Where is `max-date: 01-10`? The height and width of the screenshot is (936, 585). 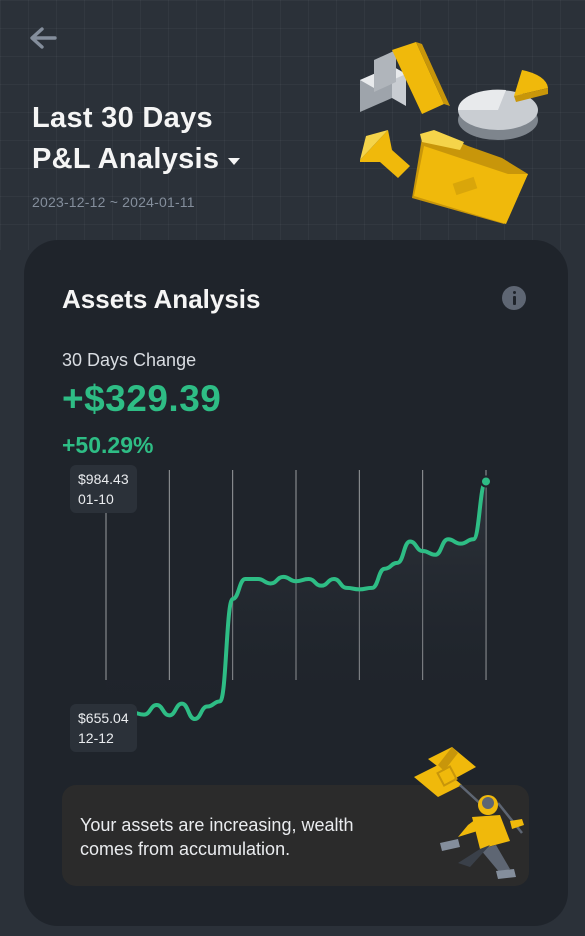
max-date: 01-10 is located at coordinates (96, 499).